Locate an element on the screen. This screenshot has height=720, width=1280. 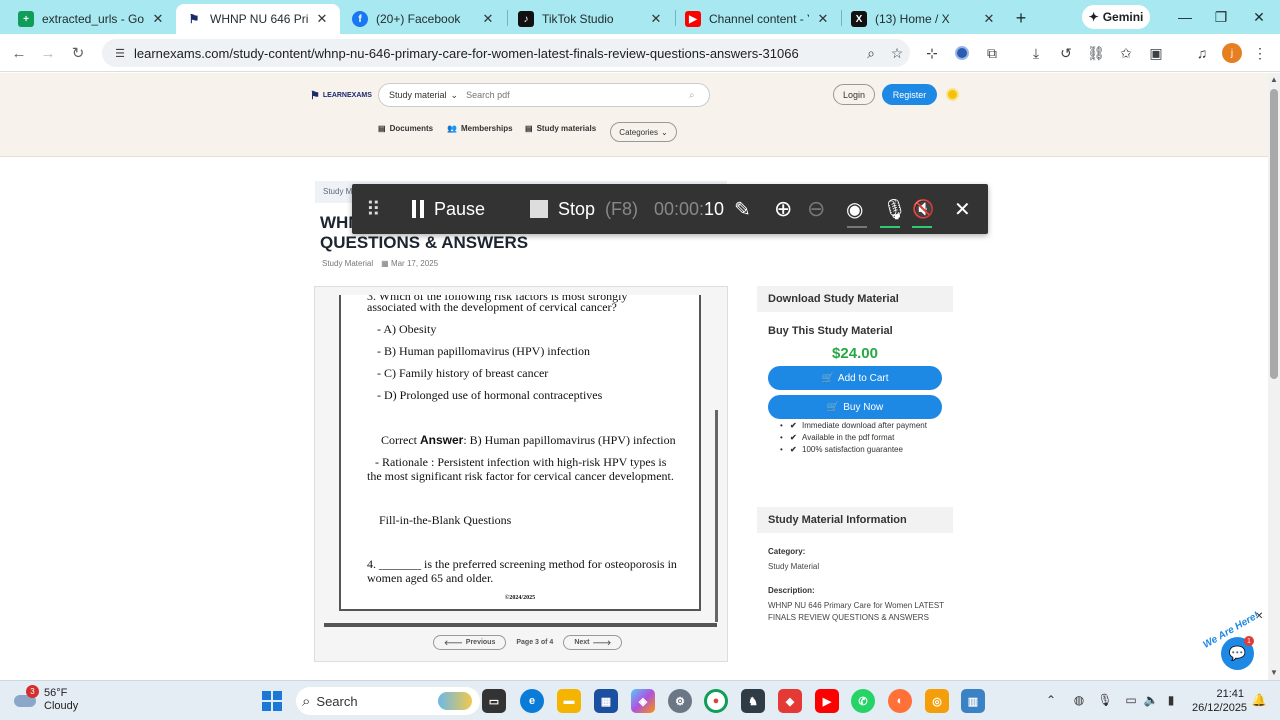
next-page-button: Next 🡒 is located at coordinates (593, 642).